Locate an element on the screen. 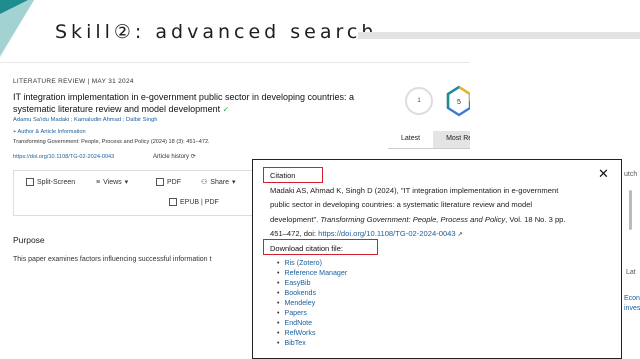  external-link-icon: ↗ is located at coordinates (460, 234).